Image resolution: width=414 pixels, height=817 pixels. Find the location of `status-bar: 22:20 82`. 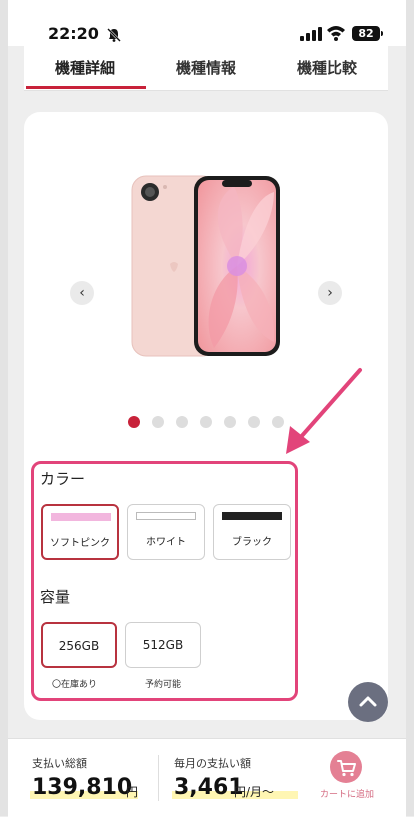

status-bar: 22:20 82 is located at coordinates (207, 23).